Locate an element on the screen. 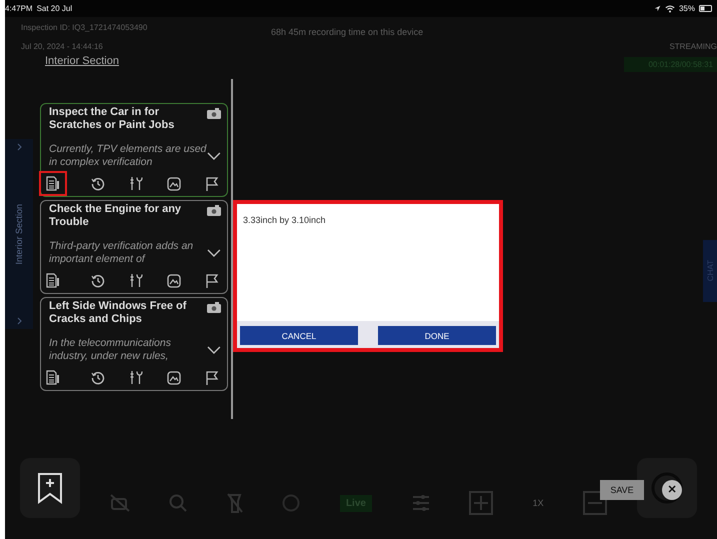 The image size is (717, 539). section-link: Interior Section is located at coordinates (148, 61).